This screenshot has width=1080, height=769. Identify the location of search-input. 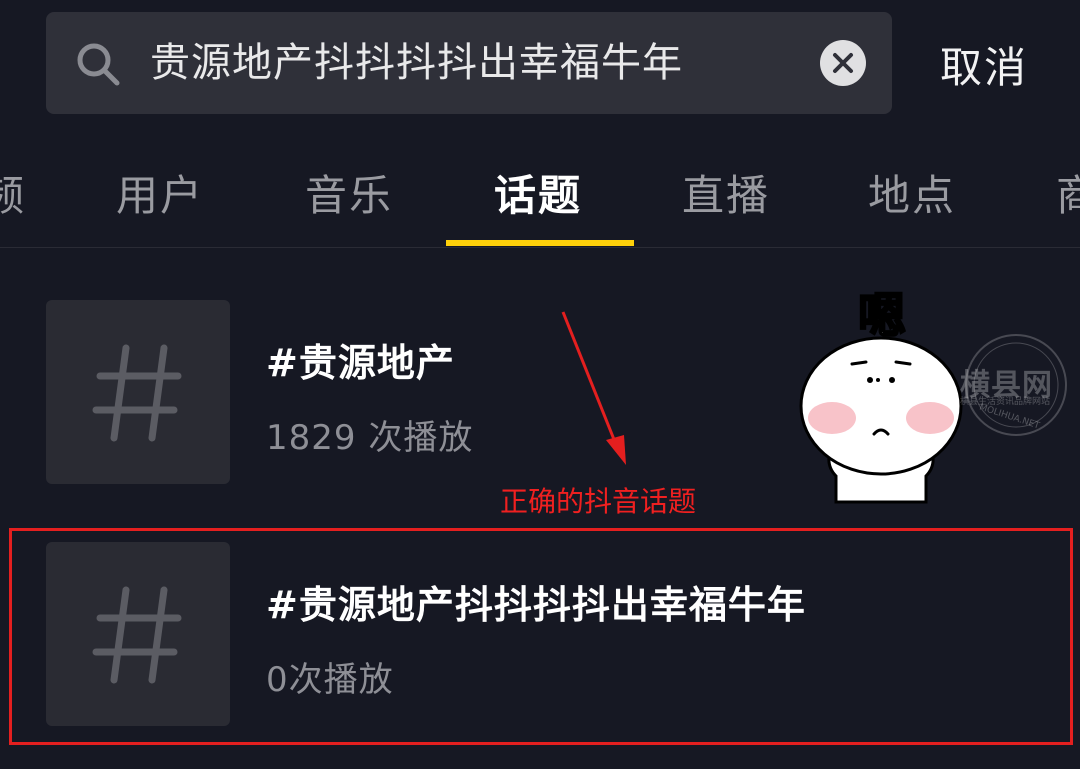
(475, 63).